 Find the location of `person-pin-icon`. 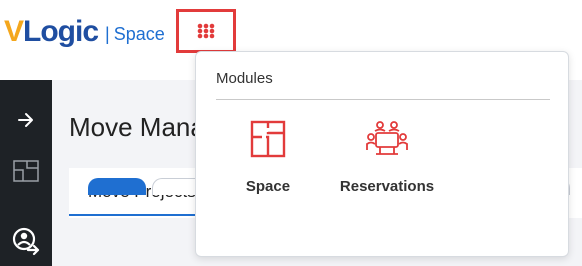

person-pin-icon is located at coordinates (26, 241).